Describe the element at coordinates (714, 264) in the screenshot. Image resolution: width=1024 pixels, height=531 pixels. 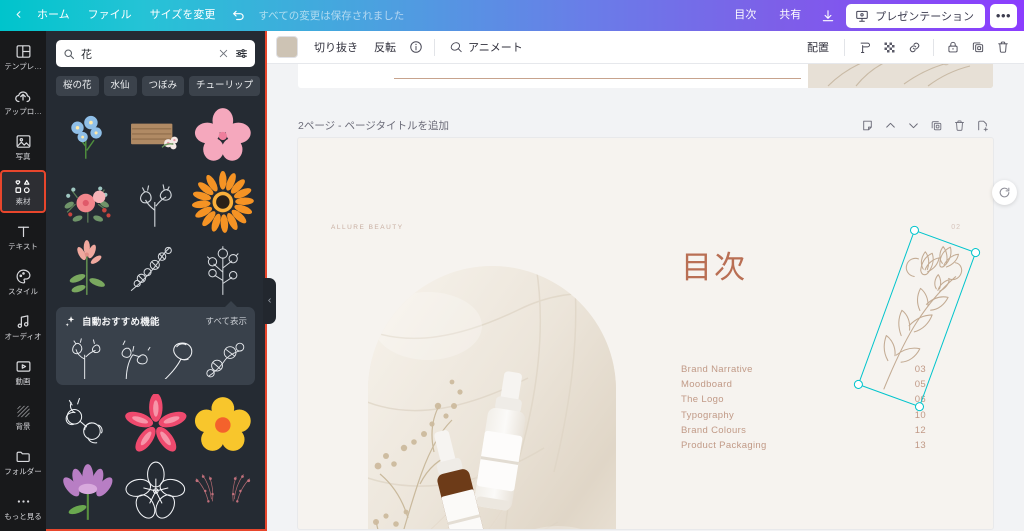
I see `slide-toc-title: 目次` at that location.